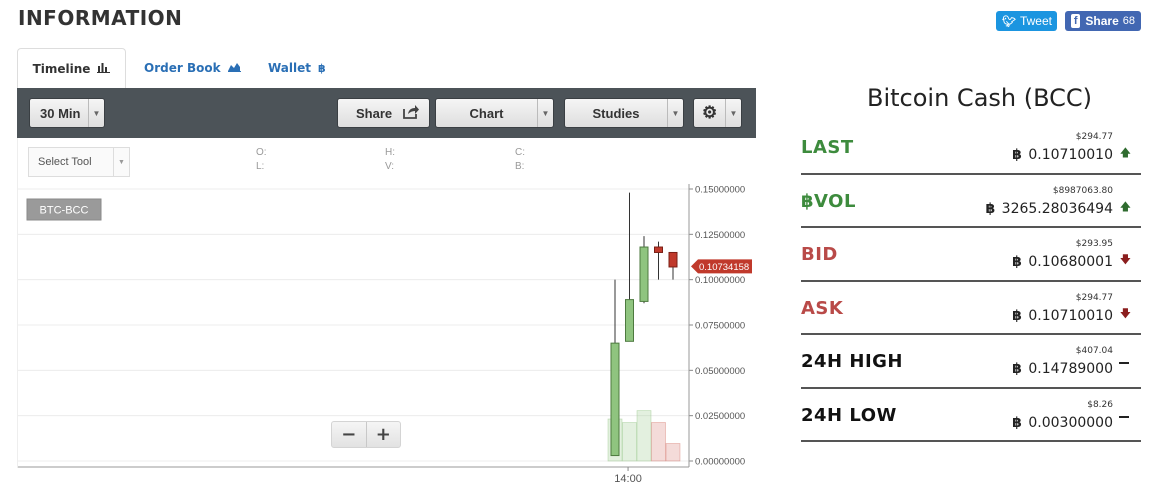 This screenshot has width=1161, height=492. Describe the element at coordinates (290, 68) in the screenshot. I see `tab-wallet-label: Wallet` at that location.